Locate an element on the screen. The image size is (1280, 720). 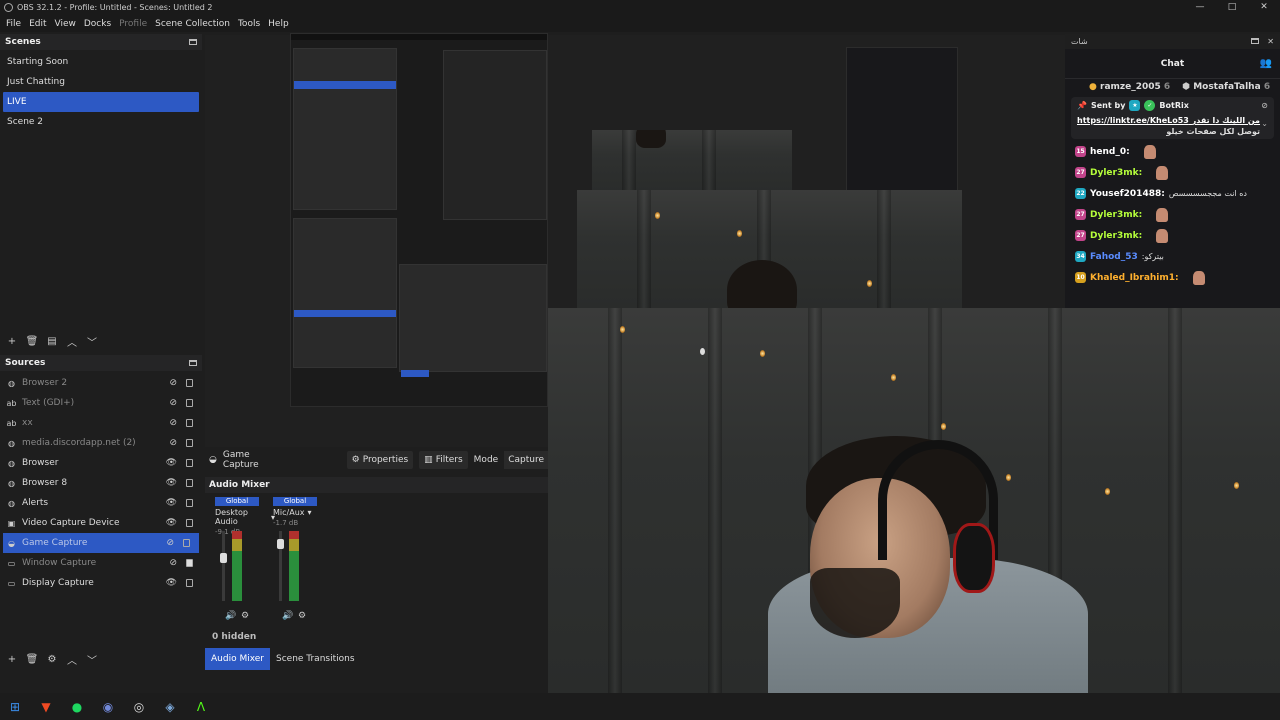
close-icon: ✕ is located at coordinates (1270, 41).